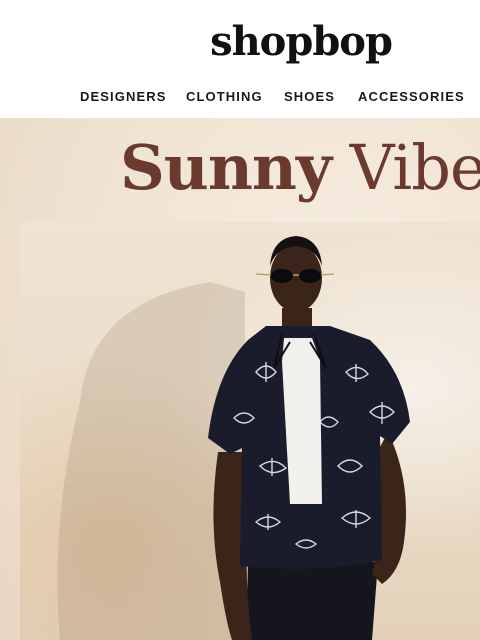 The width and height of the screenshot is (480, 640). What do you see at coordinates (312, 601) in the screenshot?
I see `trousers` at bounding box center [312, 601].